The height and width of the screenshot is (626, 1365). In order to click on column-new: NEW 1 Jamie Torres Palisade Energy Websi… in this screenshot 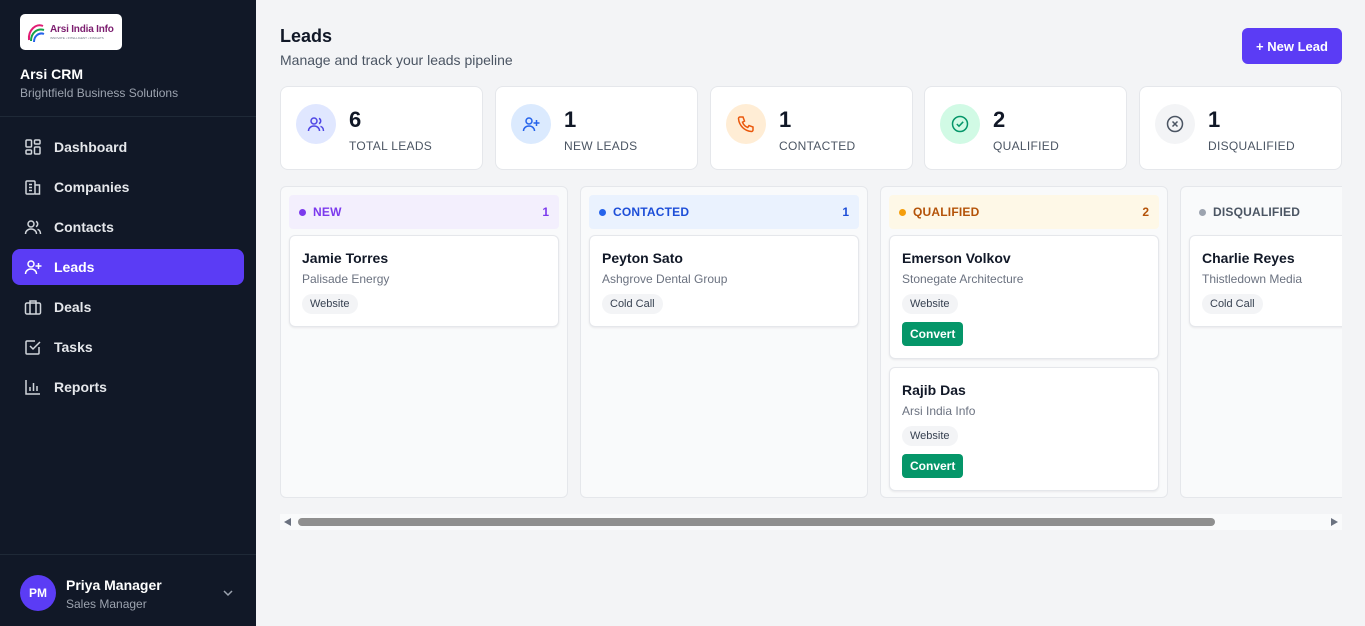, I will do `click(424, 342)`.